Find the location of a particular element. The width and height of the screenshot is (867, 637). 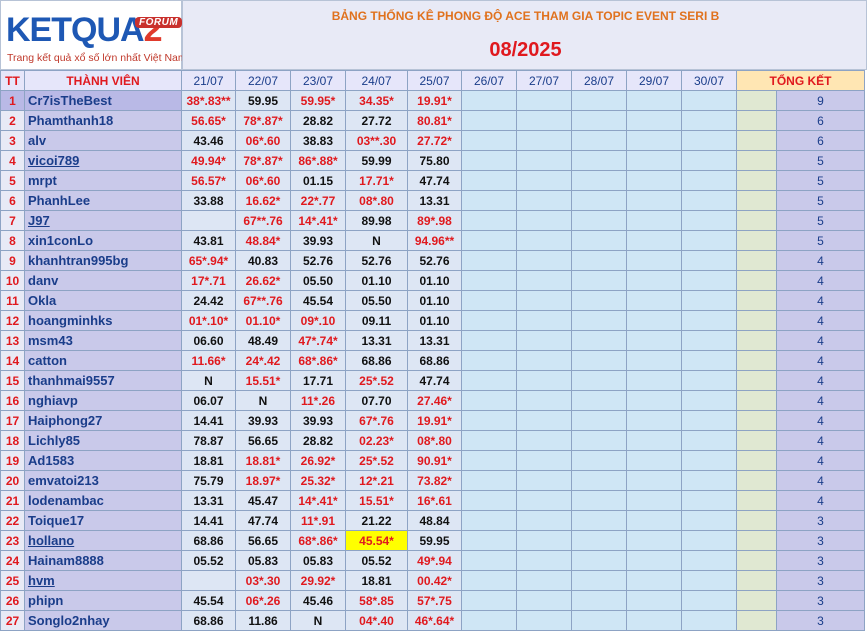

prediction-cell: 73.82* is located at coordinates (434, 480).